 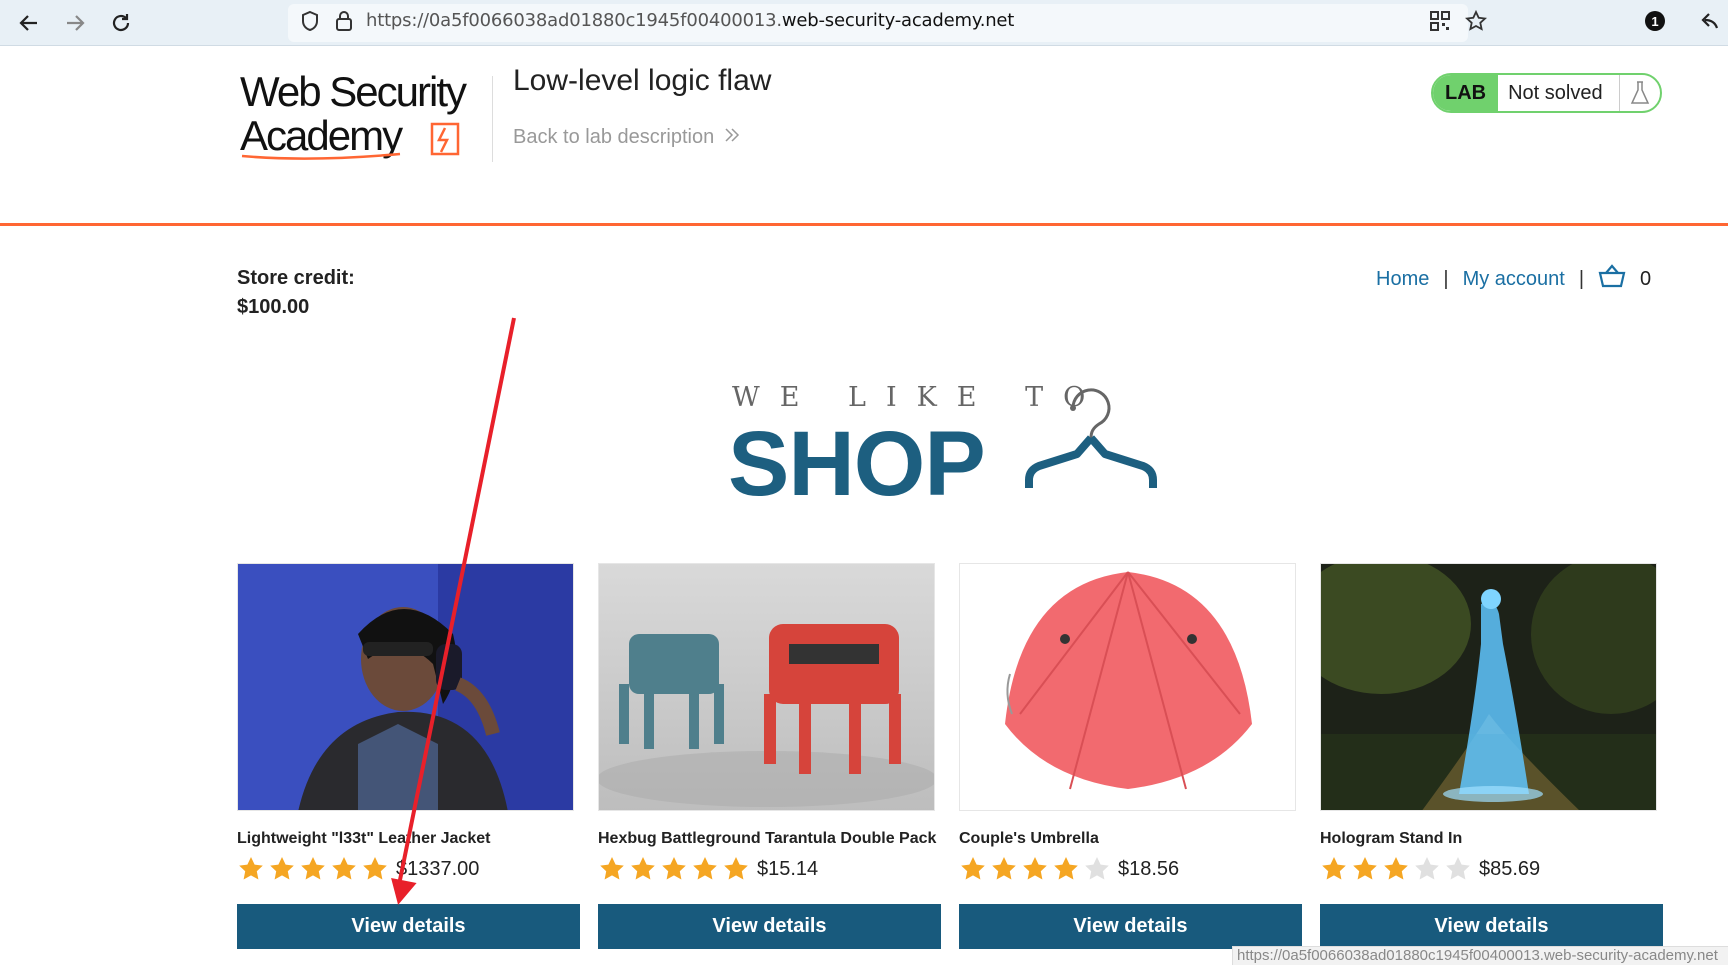 What do you see at coordinates (310, 21) in the screenshot?
I see `shield-icon` at bounding box center [310, 21].